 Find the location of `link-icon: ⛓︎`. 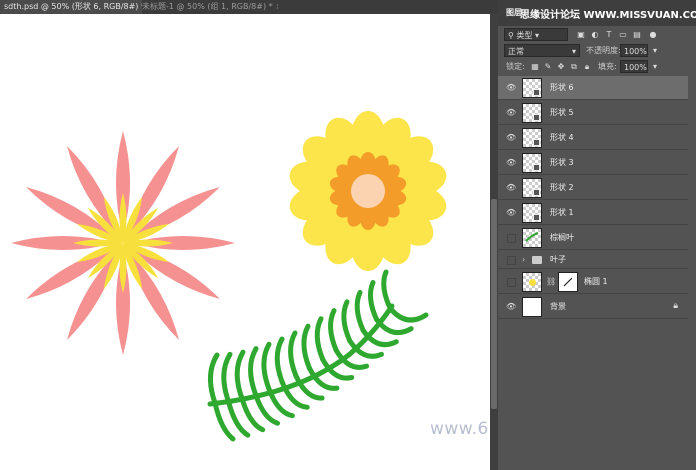

link-icon: ⛓︎ is located at coordinates (551, 282).